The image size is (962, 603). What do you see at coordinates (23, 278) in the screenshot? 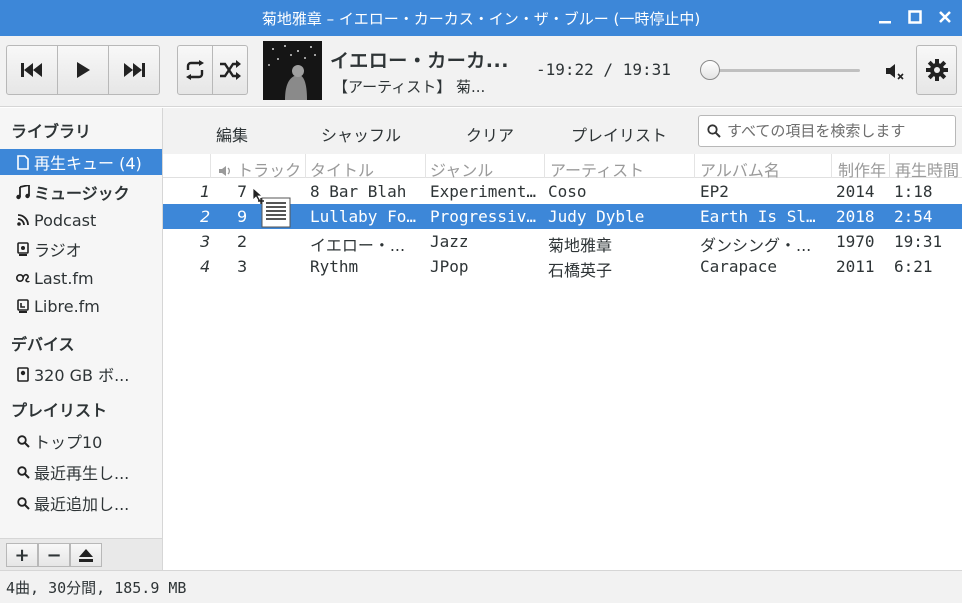
I see `lastfm-icon` at bounding box center [23, 278].